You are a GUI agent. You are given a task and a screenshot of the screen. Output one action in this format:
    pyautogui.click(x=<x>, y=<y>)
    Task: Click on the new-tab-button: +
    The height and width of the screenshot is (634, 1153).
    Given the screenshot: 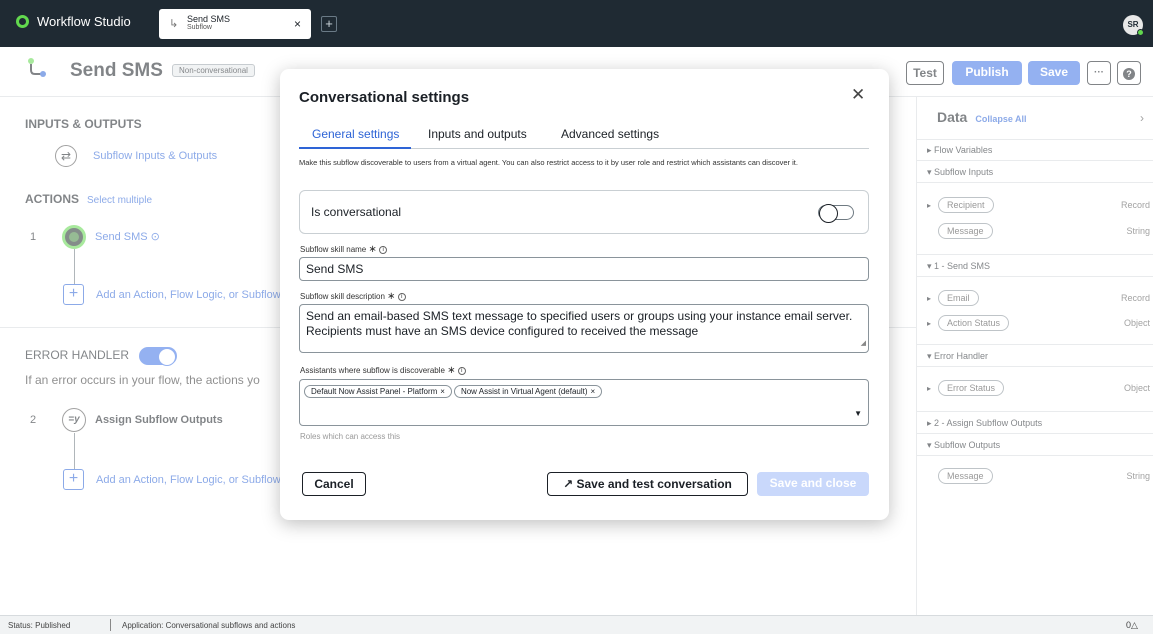 What is the action you would take?
    pyautogui.click(x=329, y=24)
    